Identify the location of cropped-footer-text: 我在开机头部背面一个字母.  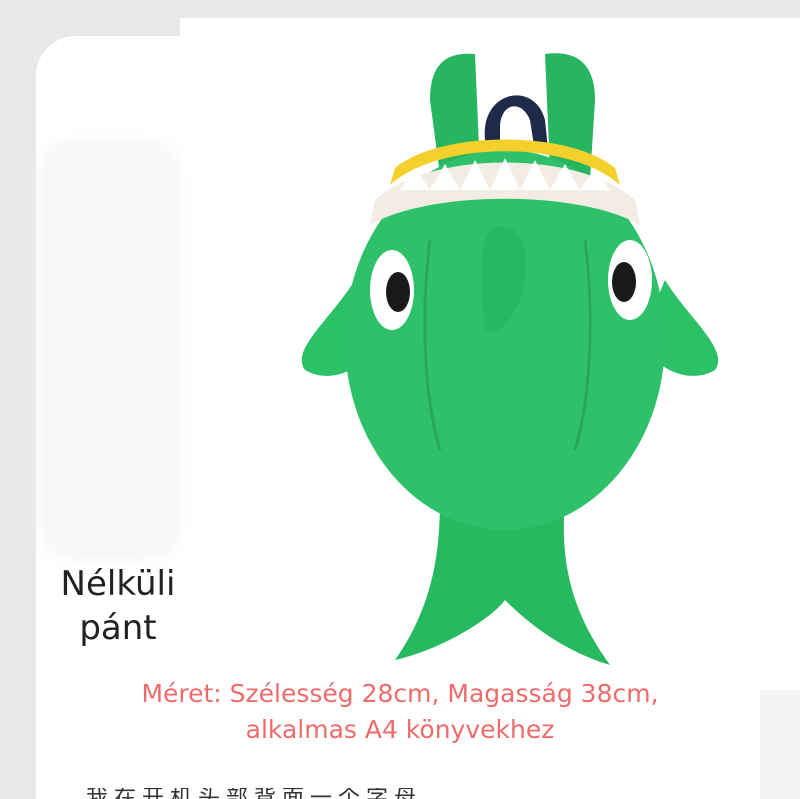
(296, 793).